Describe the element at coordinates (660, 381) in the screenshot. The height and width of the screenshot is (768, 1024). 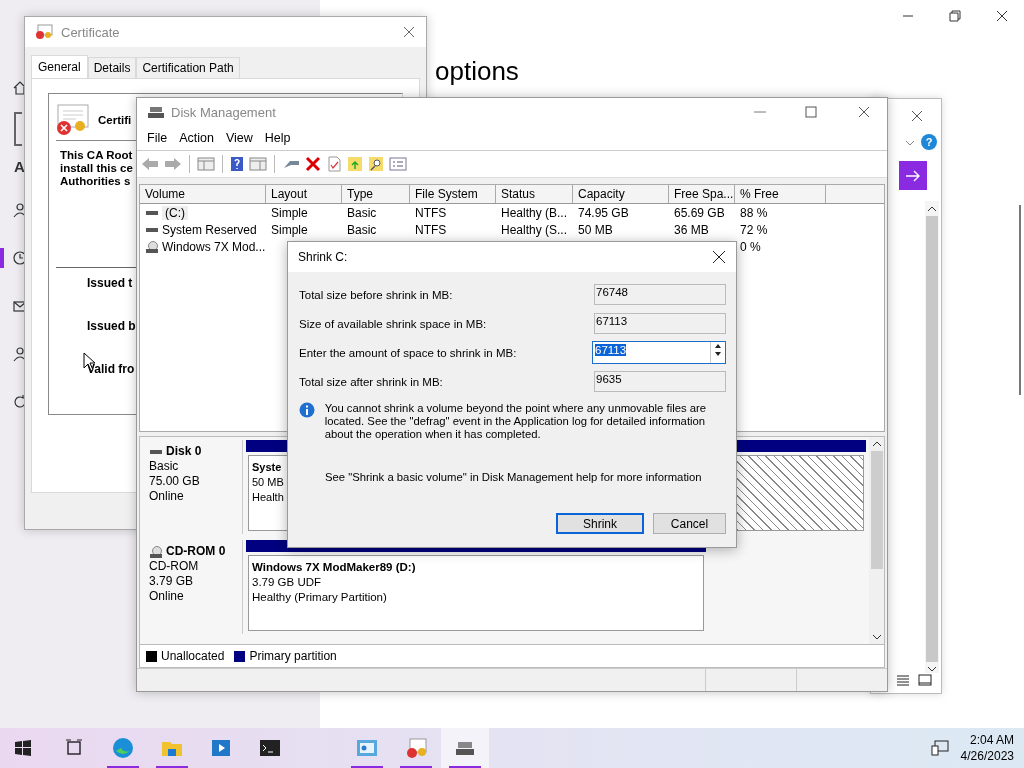
I see `readonly-field: 9635` at that location.